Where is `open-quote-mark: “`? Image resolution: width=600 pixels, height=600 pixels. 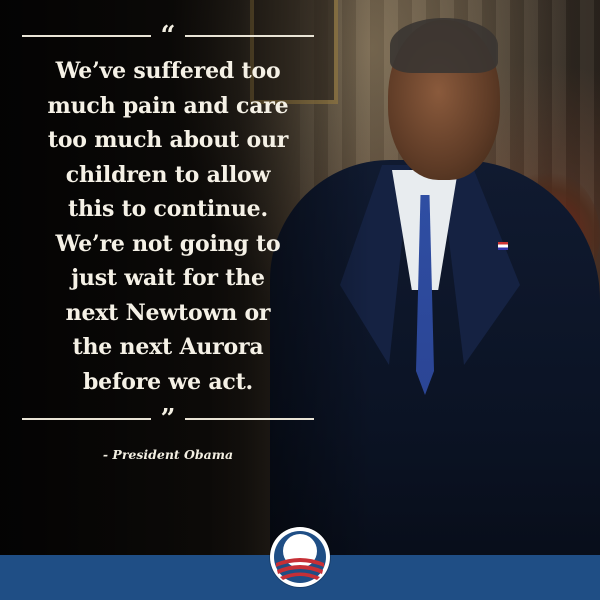 open-quote-mark: “ is located at coordinates (168, 36).